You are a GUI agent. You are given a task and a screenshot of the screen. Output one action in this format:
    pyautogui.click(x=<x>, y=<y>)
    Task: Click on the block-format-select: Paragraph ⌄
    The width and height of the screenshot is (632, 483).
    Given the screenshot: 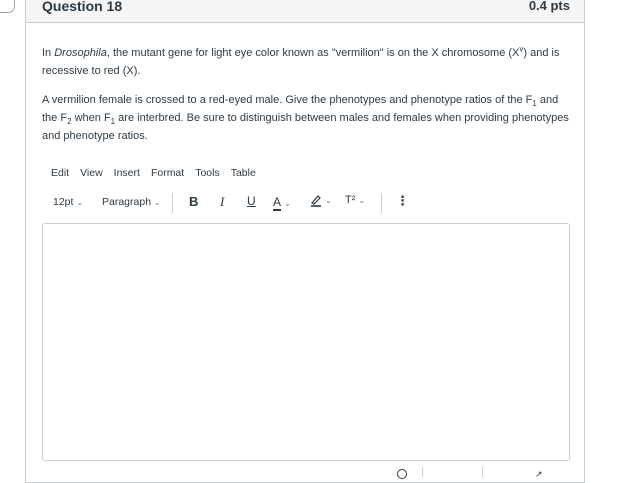 What is the action you would take?
    pyautogui.click(x=131, y=202)
    